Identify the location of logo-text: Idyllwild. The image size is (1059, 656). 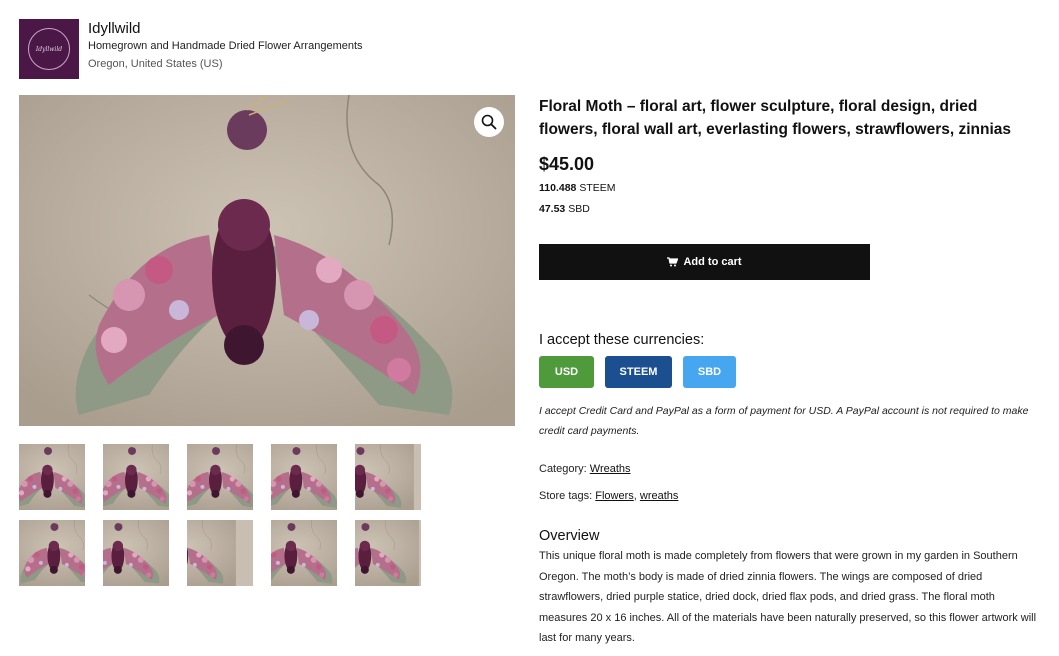
(49, 49).